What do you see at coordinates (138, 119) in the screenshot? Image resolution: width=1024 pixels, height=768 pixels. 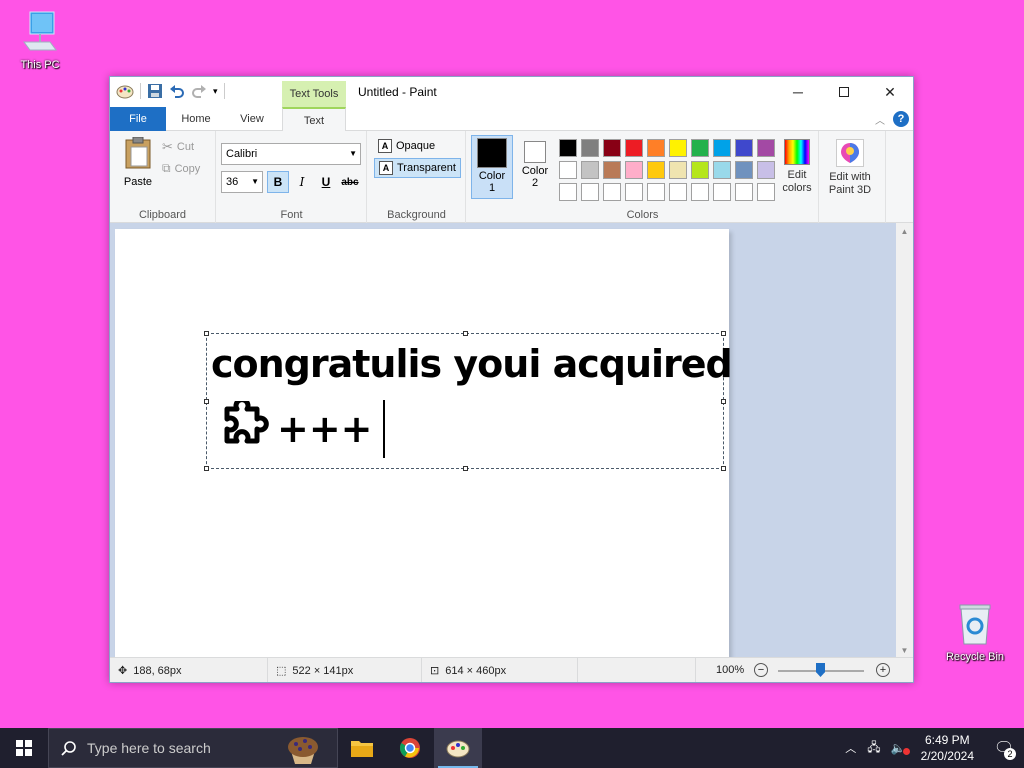 I see `tab-file: File` at bounding box center [138, 119].